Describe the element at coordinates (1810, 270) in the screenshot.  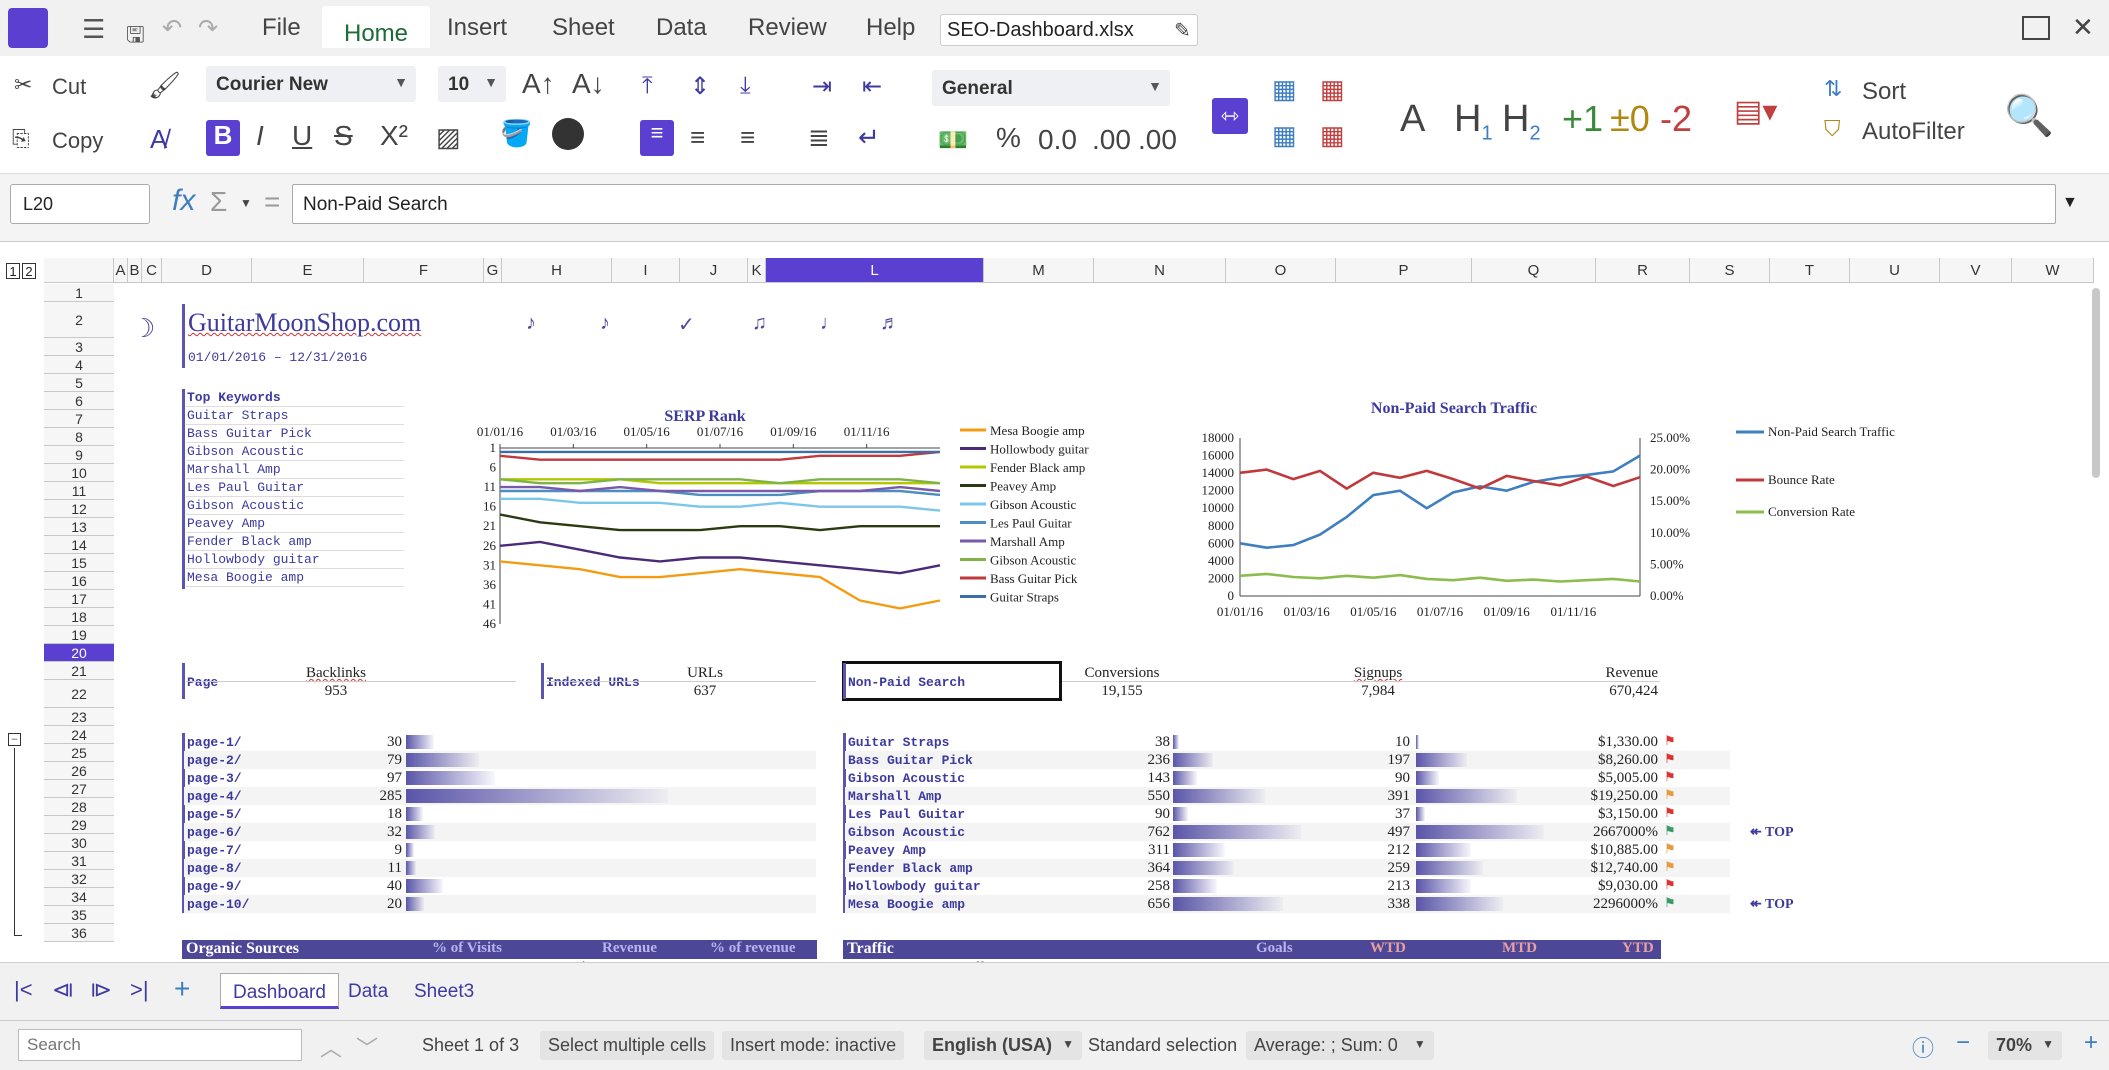
I see `column-header-t: T` at that location.